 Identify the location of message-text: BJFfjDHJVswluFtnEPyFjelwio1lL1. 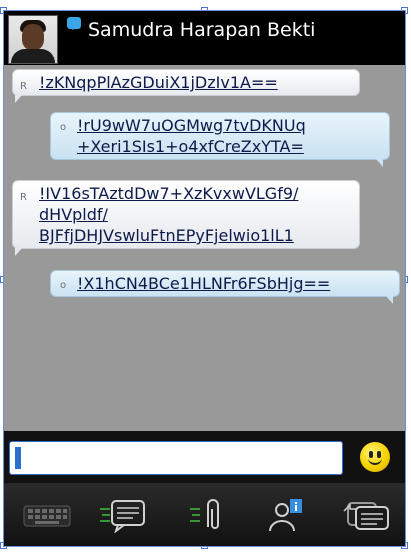
(166, 235).